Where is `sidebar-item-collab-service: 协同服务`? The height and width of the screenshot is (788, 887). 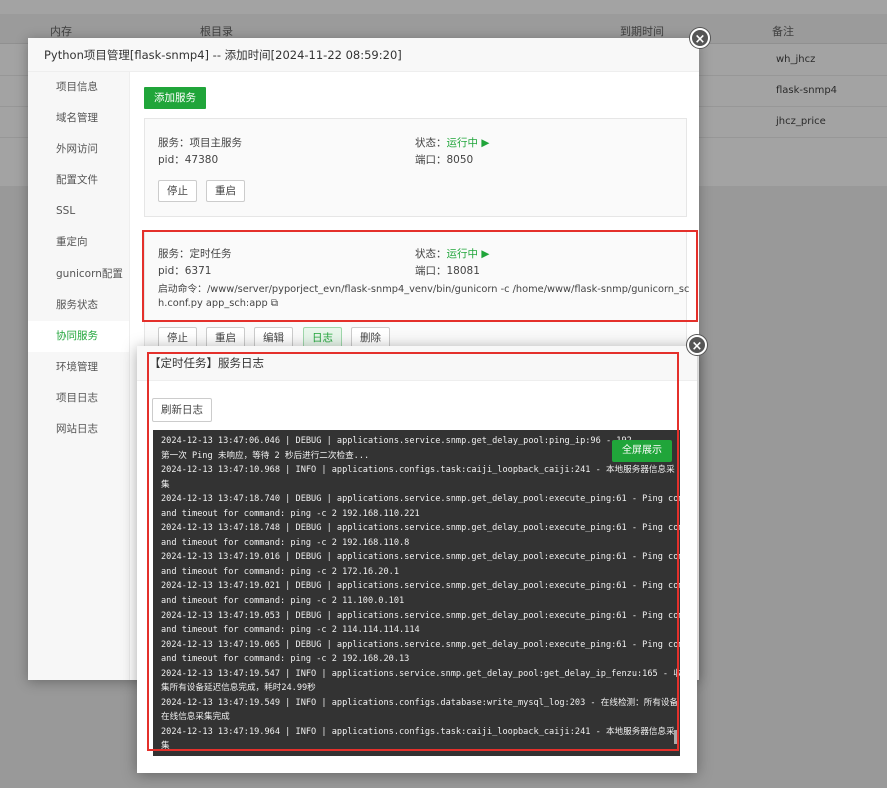
sidebar-item-collab-service: 协同服务 is located at coordinates (78, 336).